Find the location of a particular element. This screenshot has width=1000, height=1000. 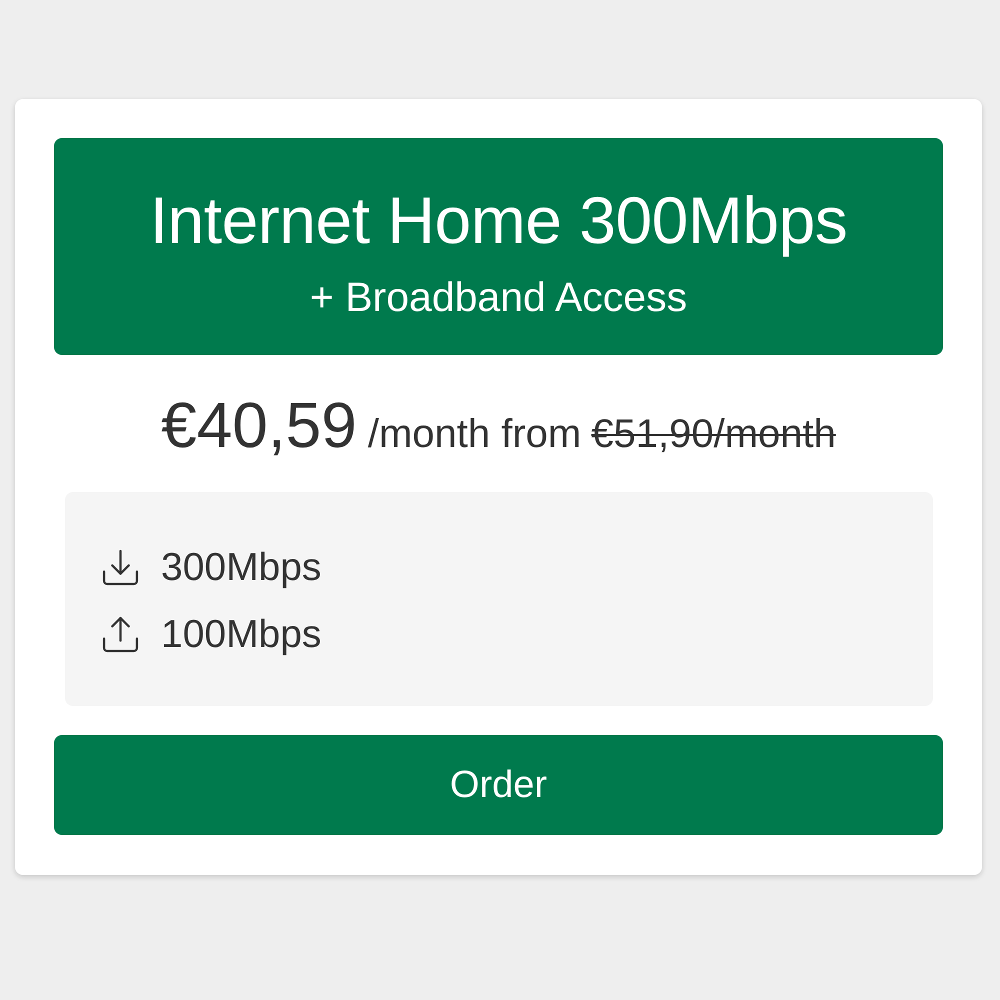

feature-text: 100Mbps is located at coordinates (241, 634).